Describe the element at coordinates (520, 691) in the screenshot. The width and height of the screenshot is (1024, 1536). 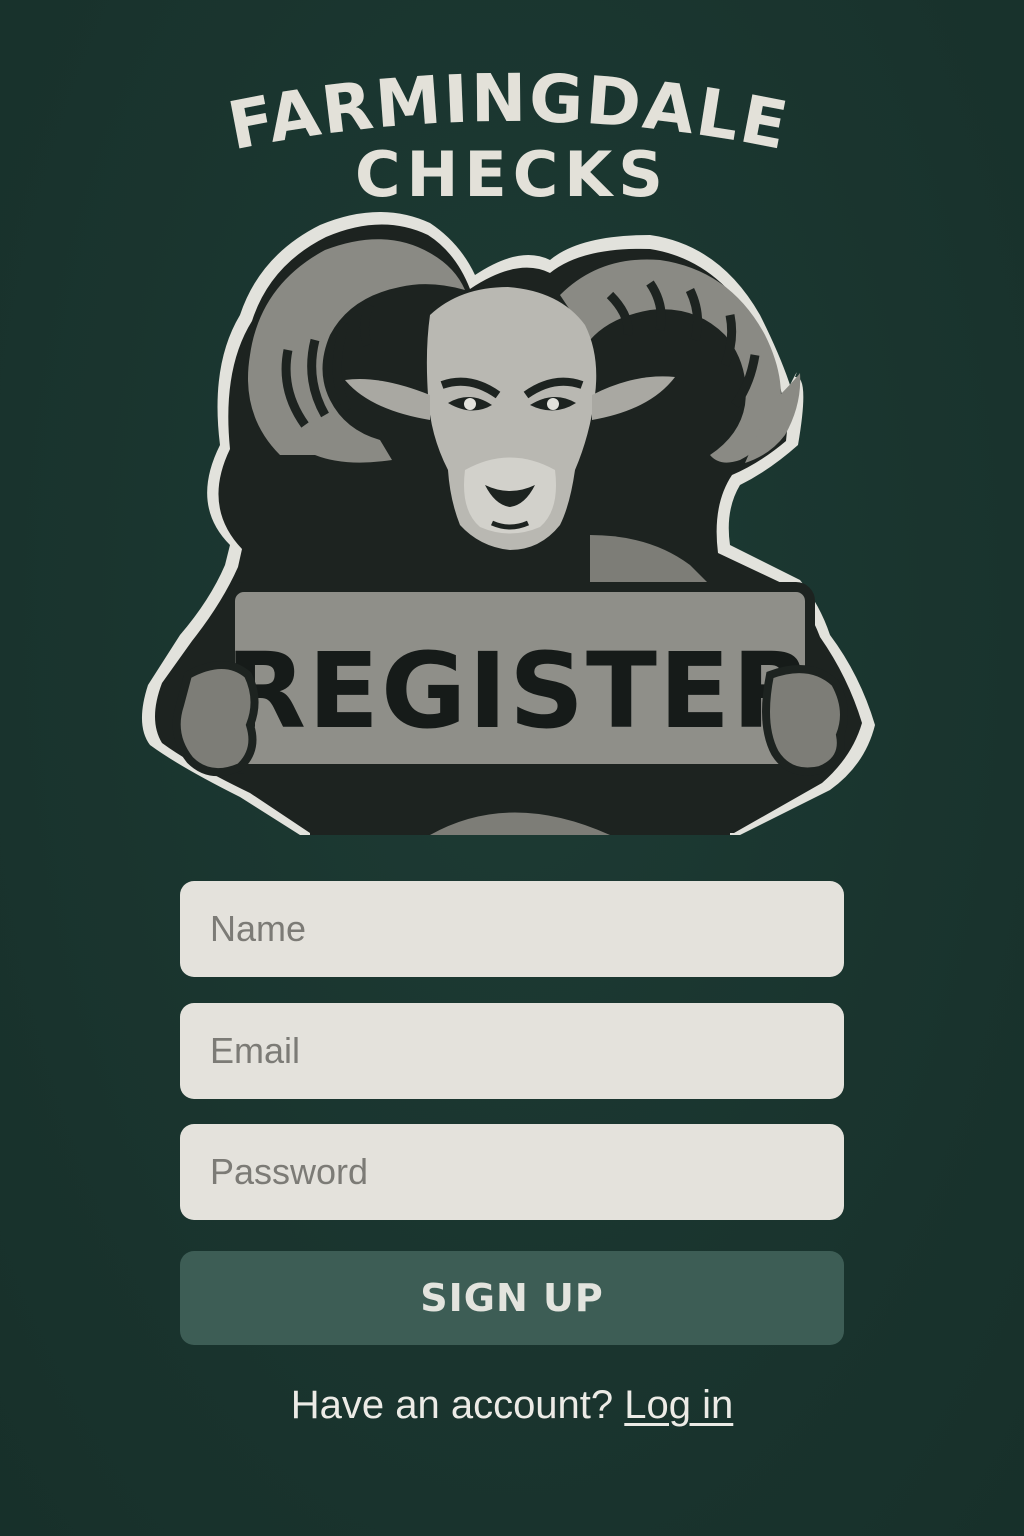
I see `register-sign-label: REGISTER` at that location.